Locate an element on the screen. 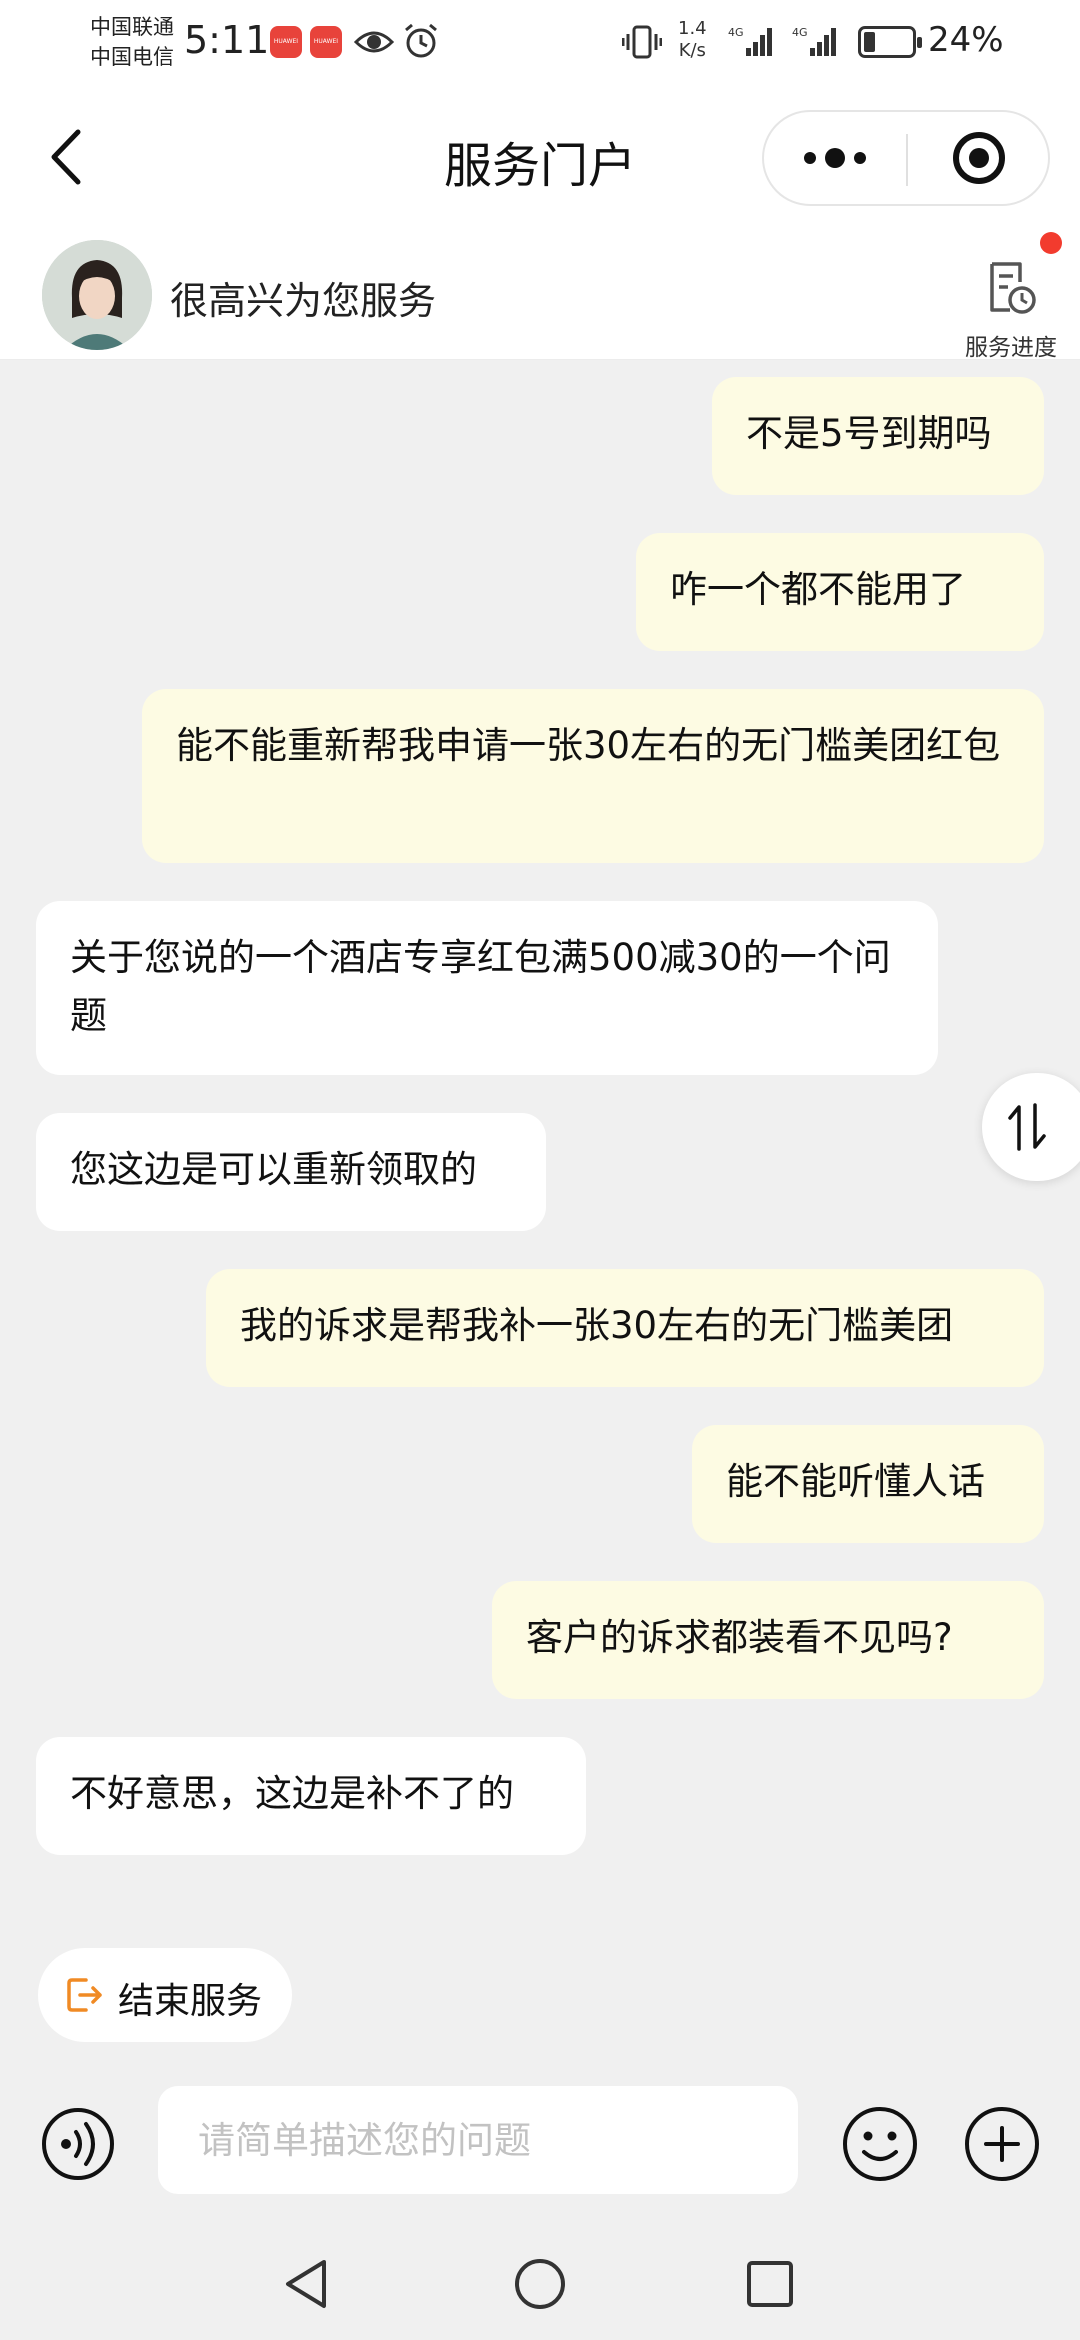 The height and width of the screenshot is (2340, 1080). service-progress-button: 服务进度 is located at coordinates (1011, 303).